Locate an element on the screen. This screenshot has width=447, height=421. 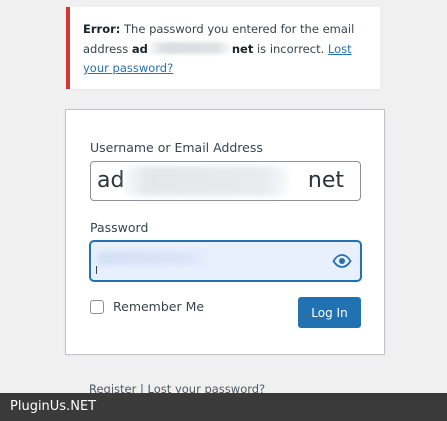
error-prefix: Error: is located at coordinates (102, 29).